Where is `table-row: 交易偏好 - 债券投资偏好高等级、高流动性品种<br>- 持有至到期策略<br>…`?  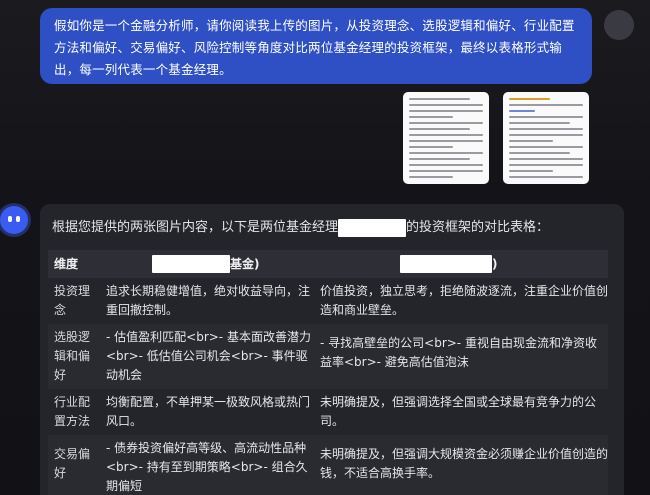
table-row: 交易偏好 - 债券投资偏好高等级、高流动性品种<br>- 持有至到期策略<br>… is located at coordinates (328, 465).